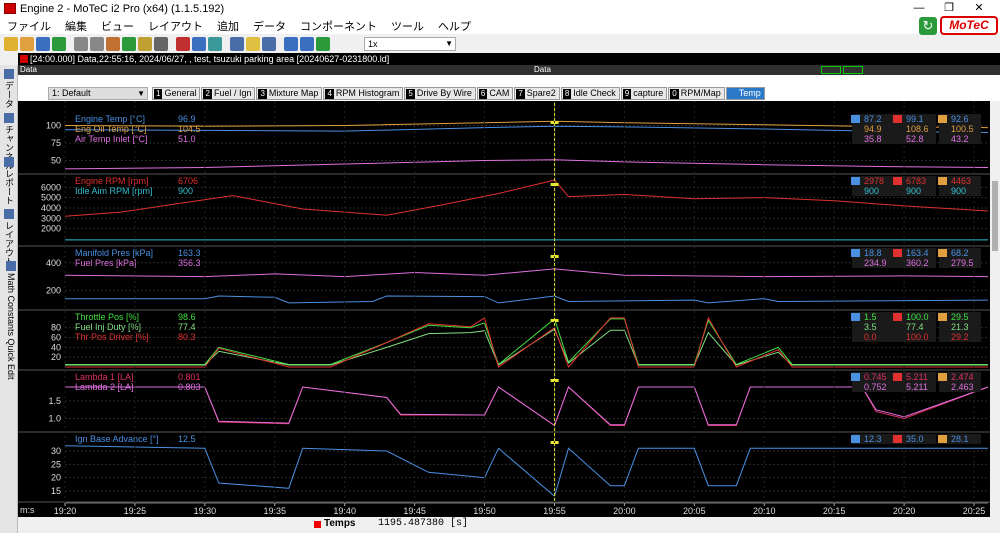 Image resolution: width=1000 pixels, height=533 pixels. What do you see at coordinates (228, 26) in the screenshot?
I see `menu-item: 追加` at bounding box center [228, 26].